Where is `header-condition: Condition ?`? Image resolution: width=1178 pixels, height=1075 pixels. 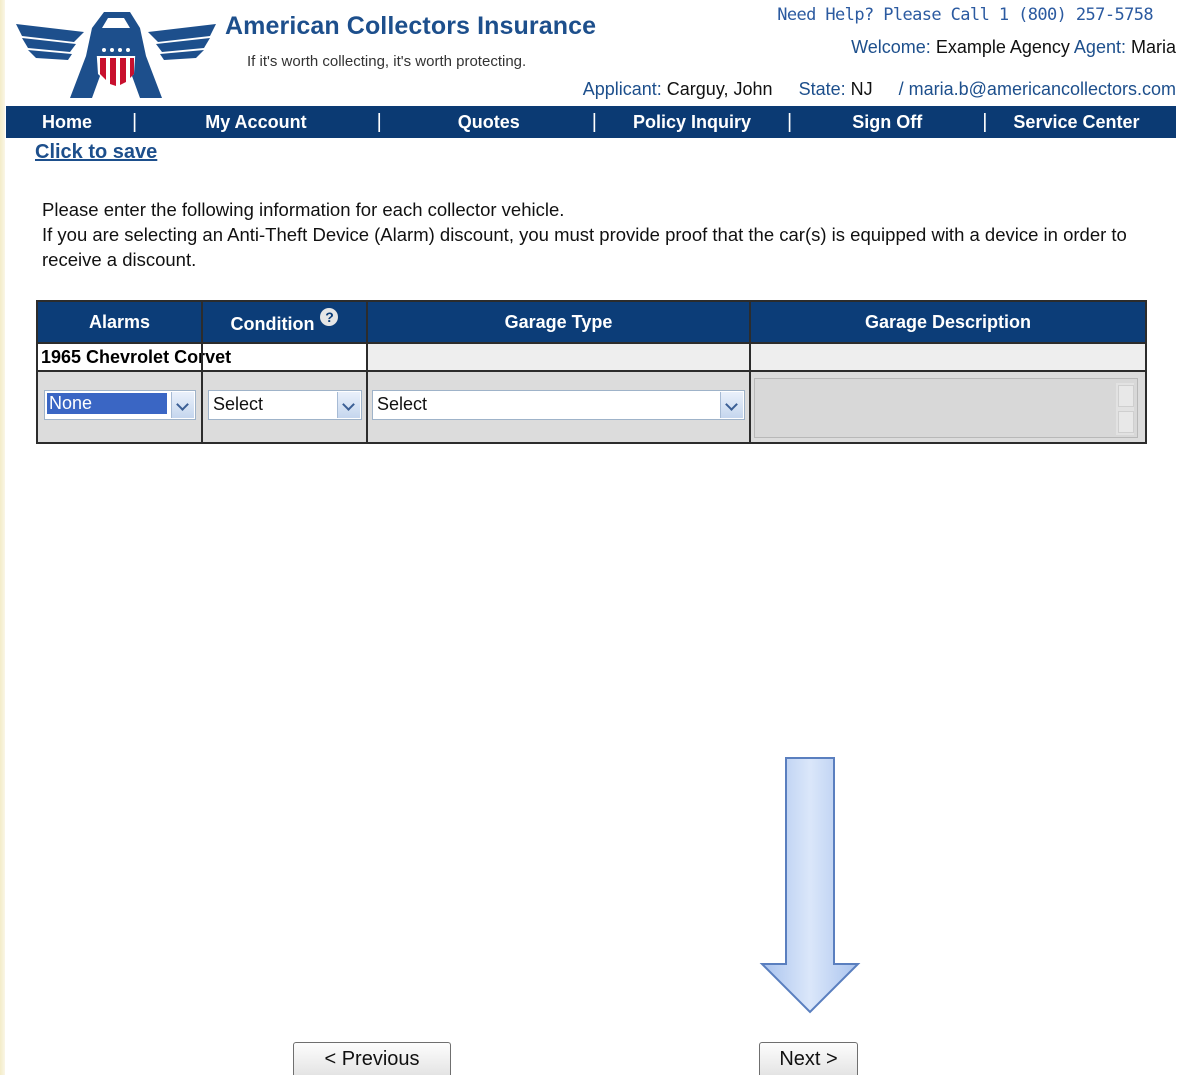 header-condition: Condition ? is located at coordinates (284, 322).